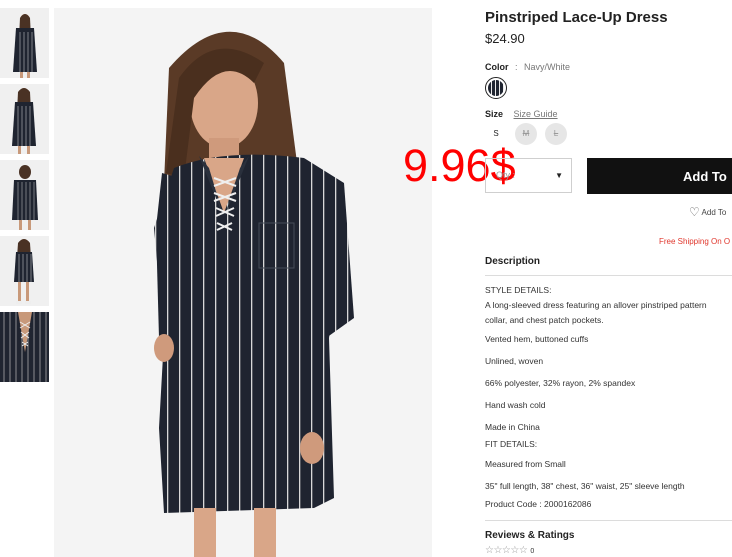 The height and width of the screenshot is (557, 732). What do you see at coordinates (496, 134) in the screenshot?
I see `size-option-s: S` at bounding box center [496, 134].